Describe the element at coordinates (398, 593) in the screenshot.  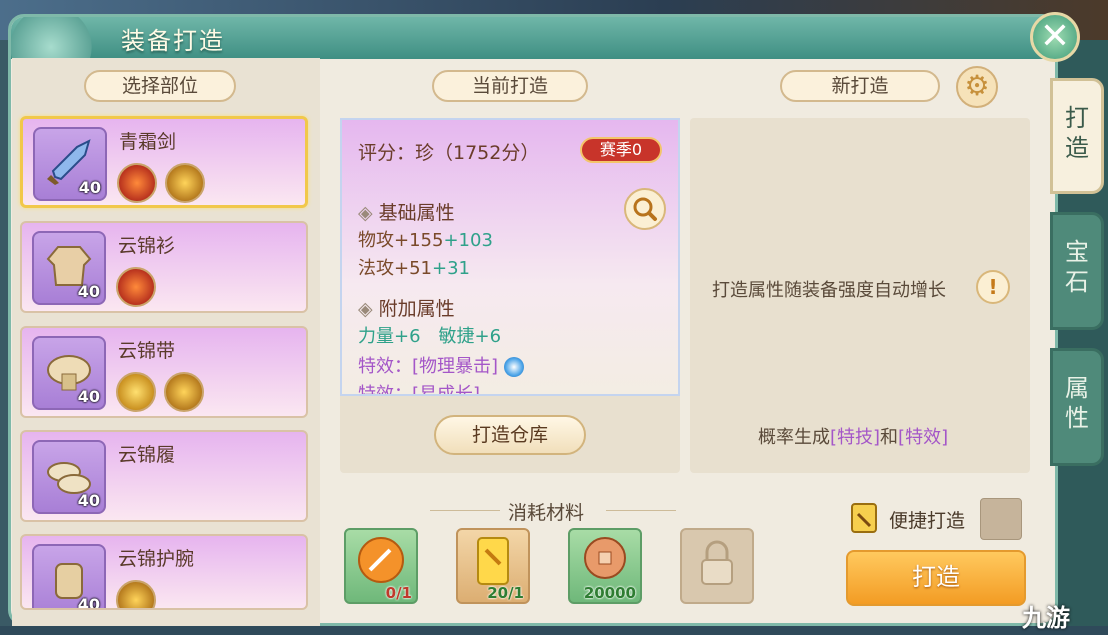
I see `material-count: 0/1` at that location.